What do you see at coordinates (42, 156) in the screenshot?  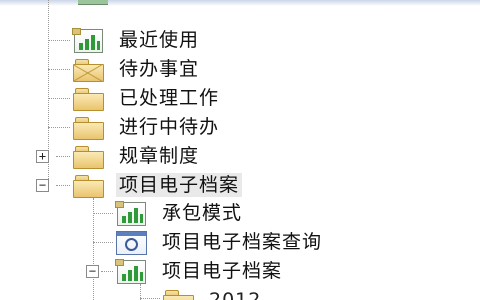 I see `expand-toggle: +` at bounding box center [42, 156].